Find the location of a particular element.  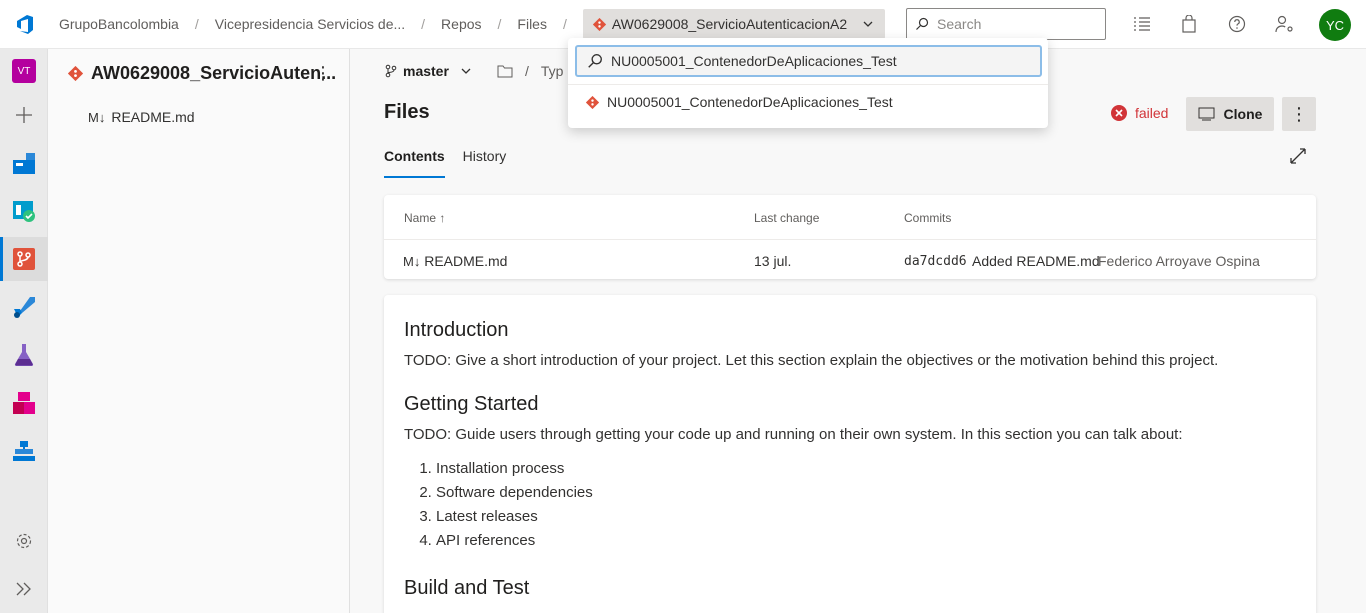

tree-item-label: README.md is located at coordinates (153, 117).